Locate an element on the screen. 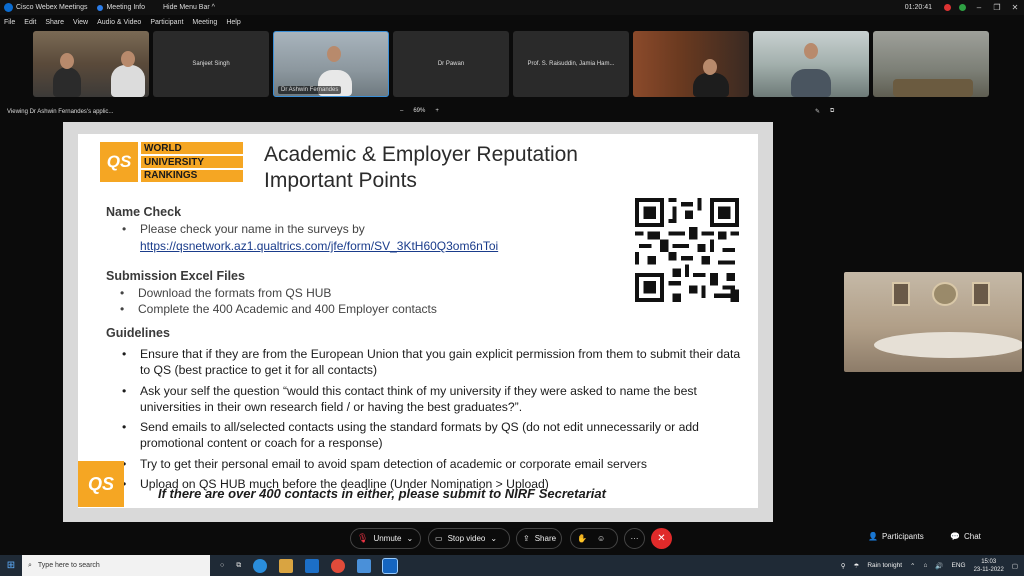  participants-button: 👤 Participants is located at coordinates (896, 536).